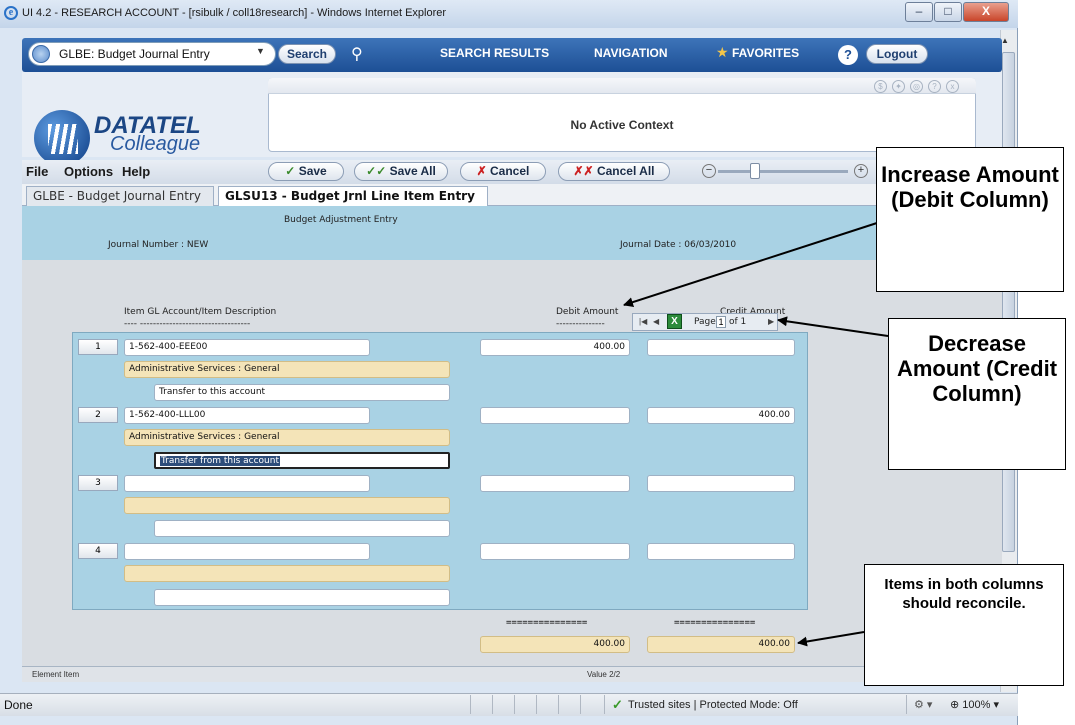 Image resolution: width=1075 pixels, height=725 pixels. Describe the element at coordinates (977, 394) in the screenshot. I see `callout-decrease-amount: Decrease Amount (Credit Column)` at that location.